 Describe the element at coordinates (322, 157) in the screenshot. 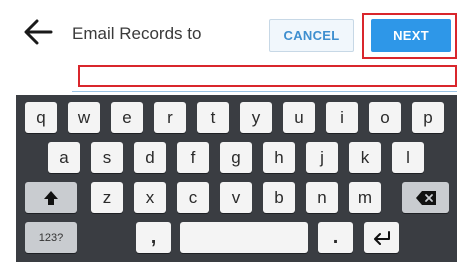

I see `key-j: j` at that location.